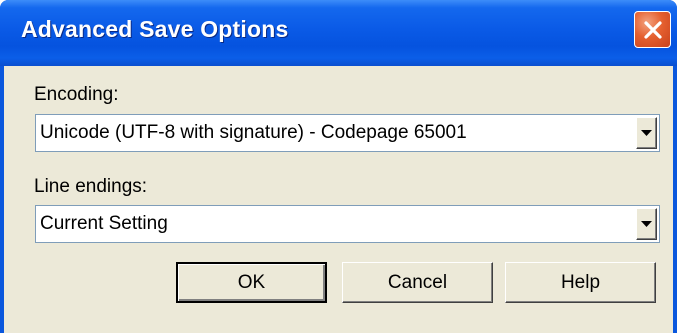  I want to click on close-icon, so click(653, 30).